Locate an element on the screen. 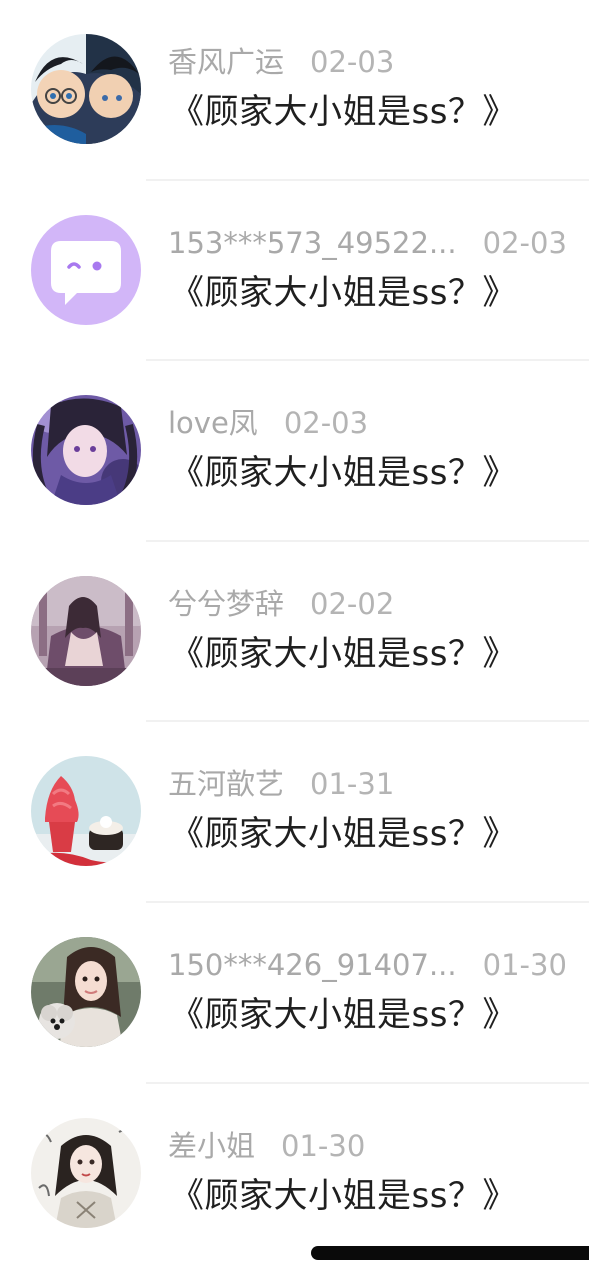 This screenshot has height=1280, width=589. list-item: love凤 02-03 《顾家大小姐是ss？》 is located at coordinates (294, 451).